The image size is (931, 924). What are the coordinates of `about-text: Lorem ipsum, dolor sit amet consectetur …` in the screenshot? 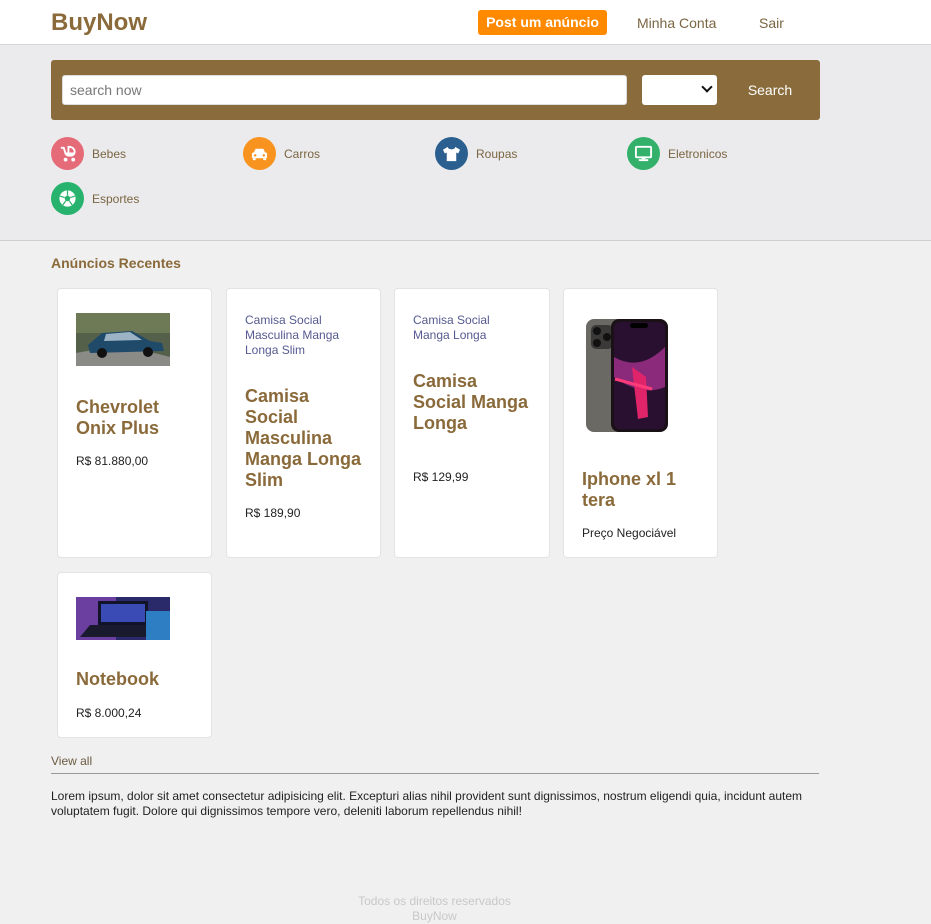 It's located at (427, 803).